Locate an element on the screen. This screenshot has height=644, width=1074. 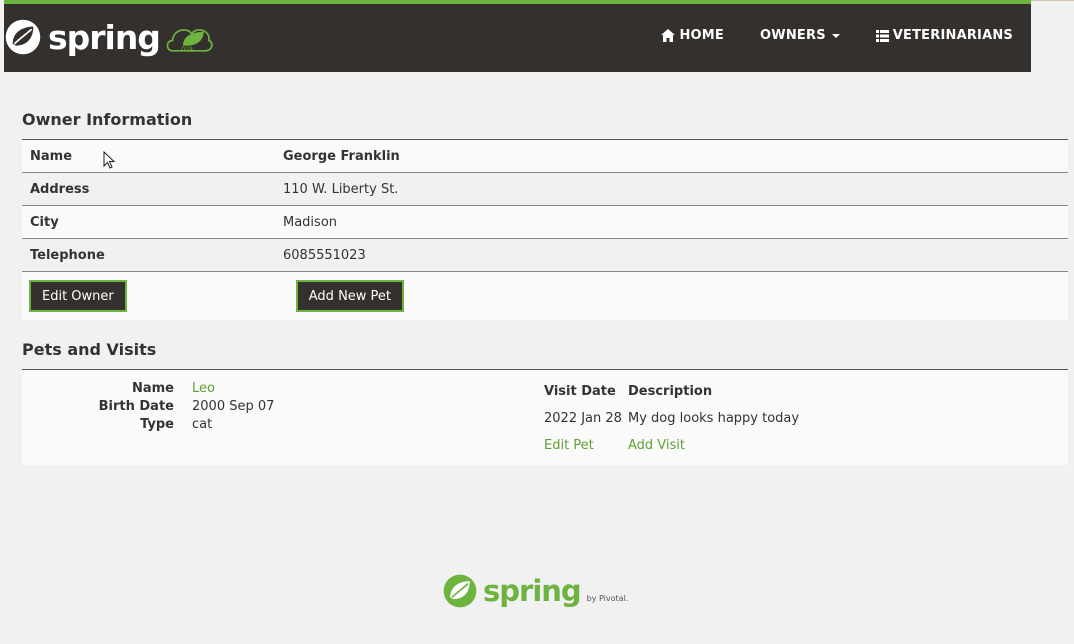
edit-owner-button: Edit Owner is located at coordinates (78, 296).